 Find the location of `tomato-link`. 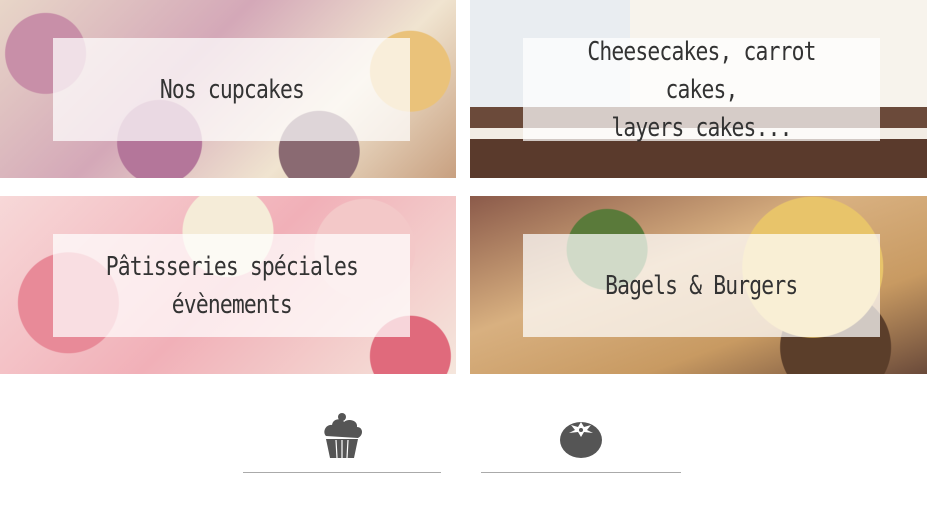

tomato-link is located at coordinates (581, 442).